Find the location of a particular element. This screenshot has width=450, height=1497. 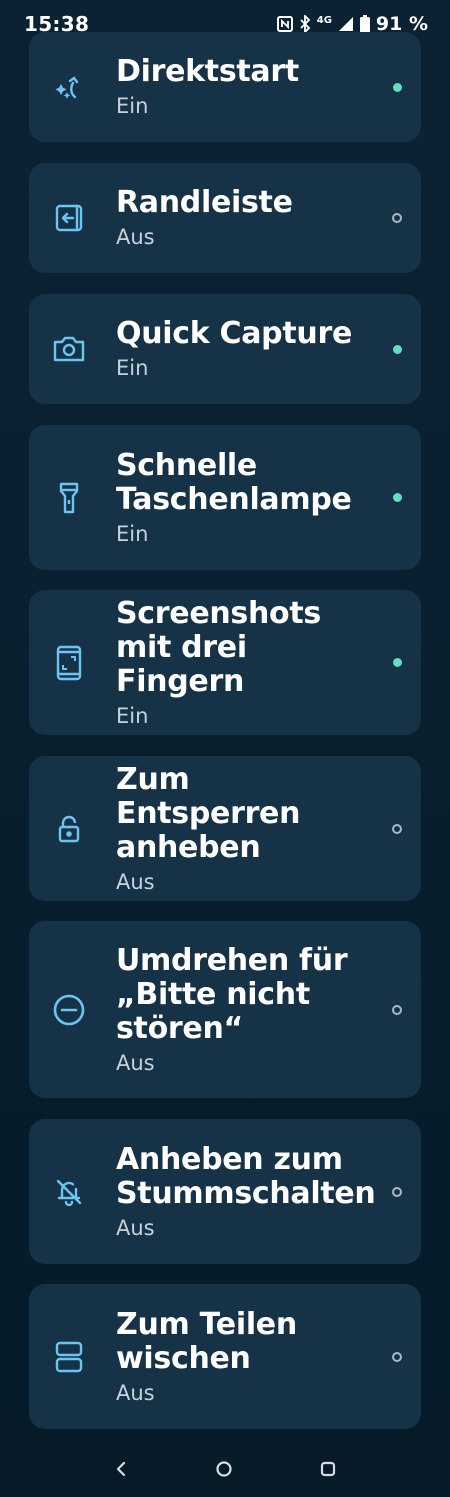

signal-icon is located at coordinates (346, 24).